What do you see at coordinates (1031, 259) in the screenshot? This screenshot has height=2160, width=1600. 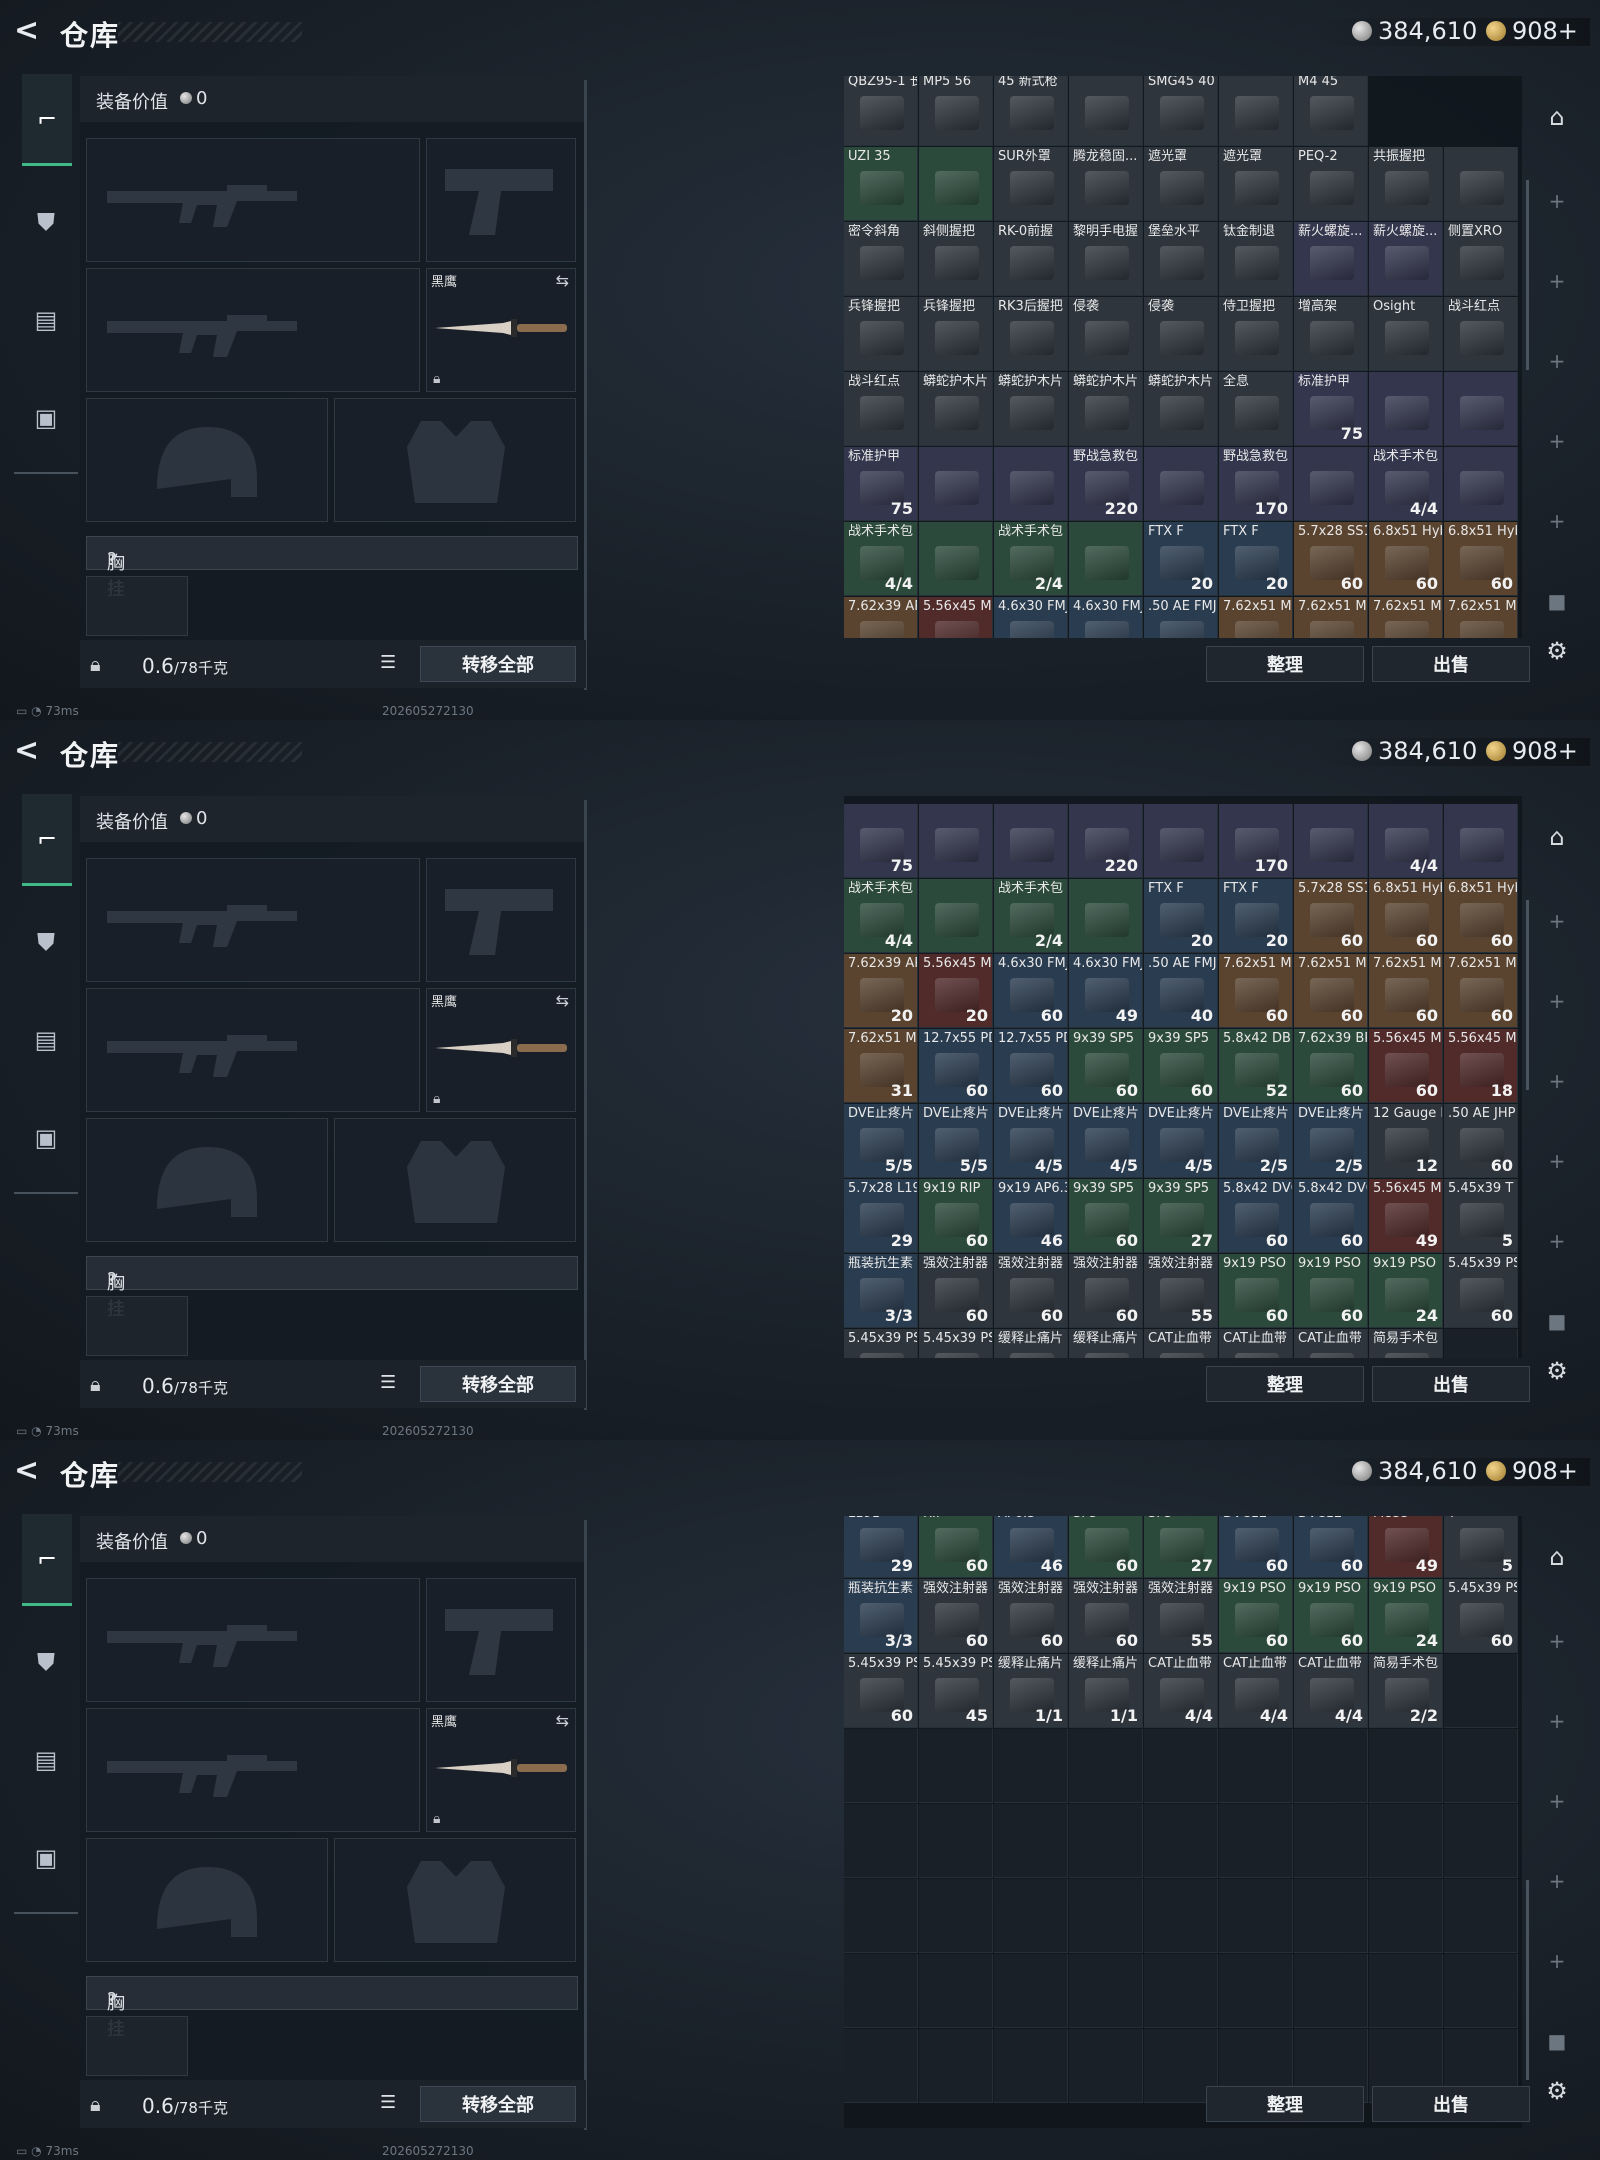 I see `inventory-item: RK-0前握` at bounding box center [1031, 259].